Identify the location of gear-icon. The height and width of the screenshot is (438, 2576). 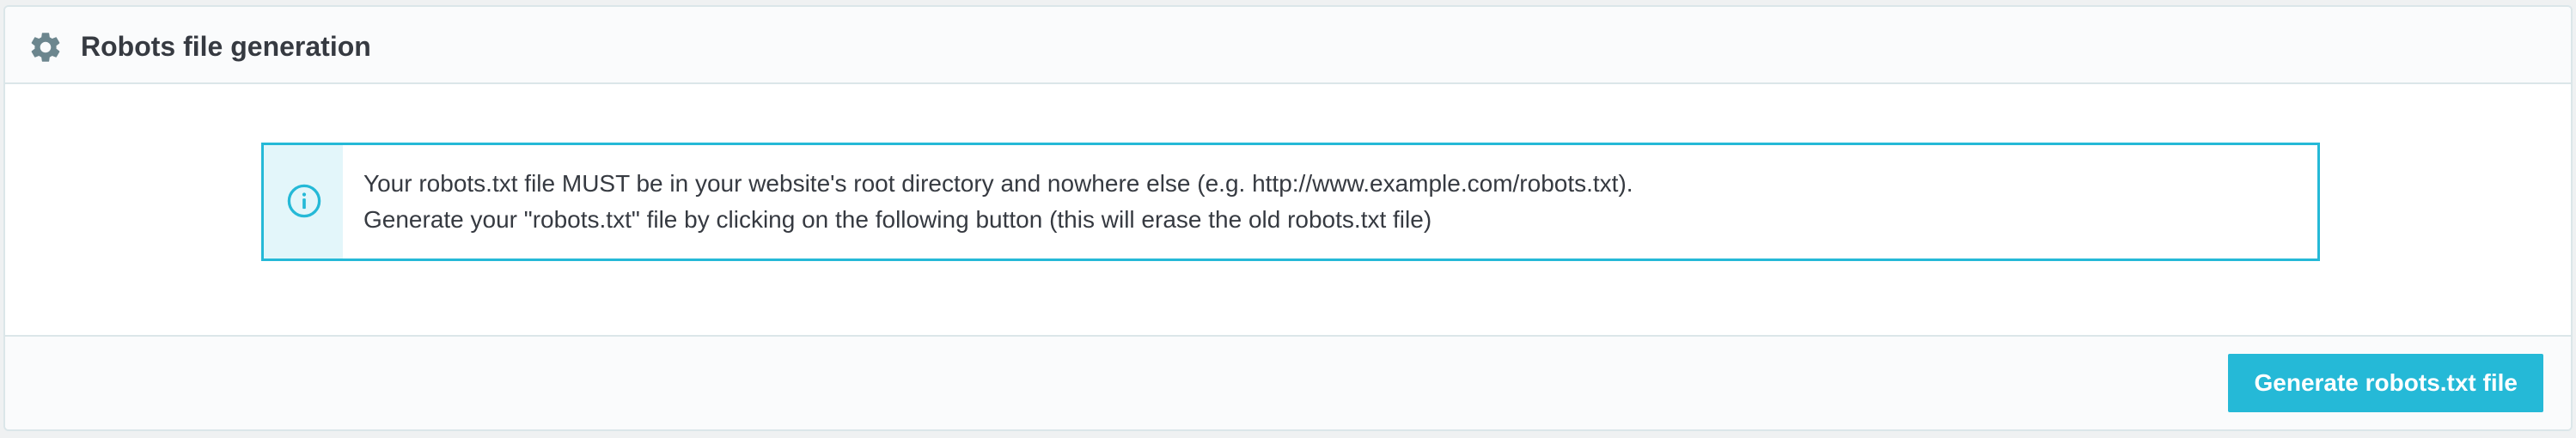
(45, 47).